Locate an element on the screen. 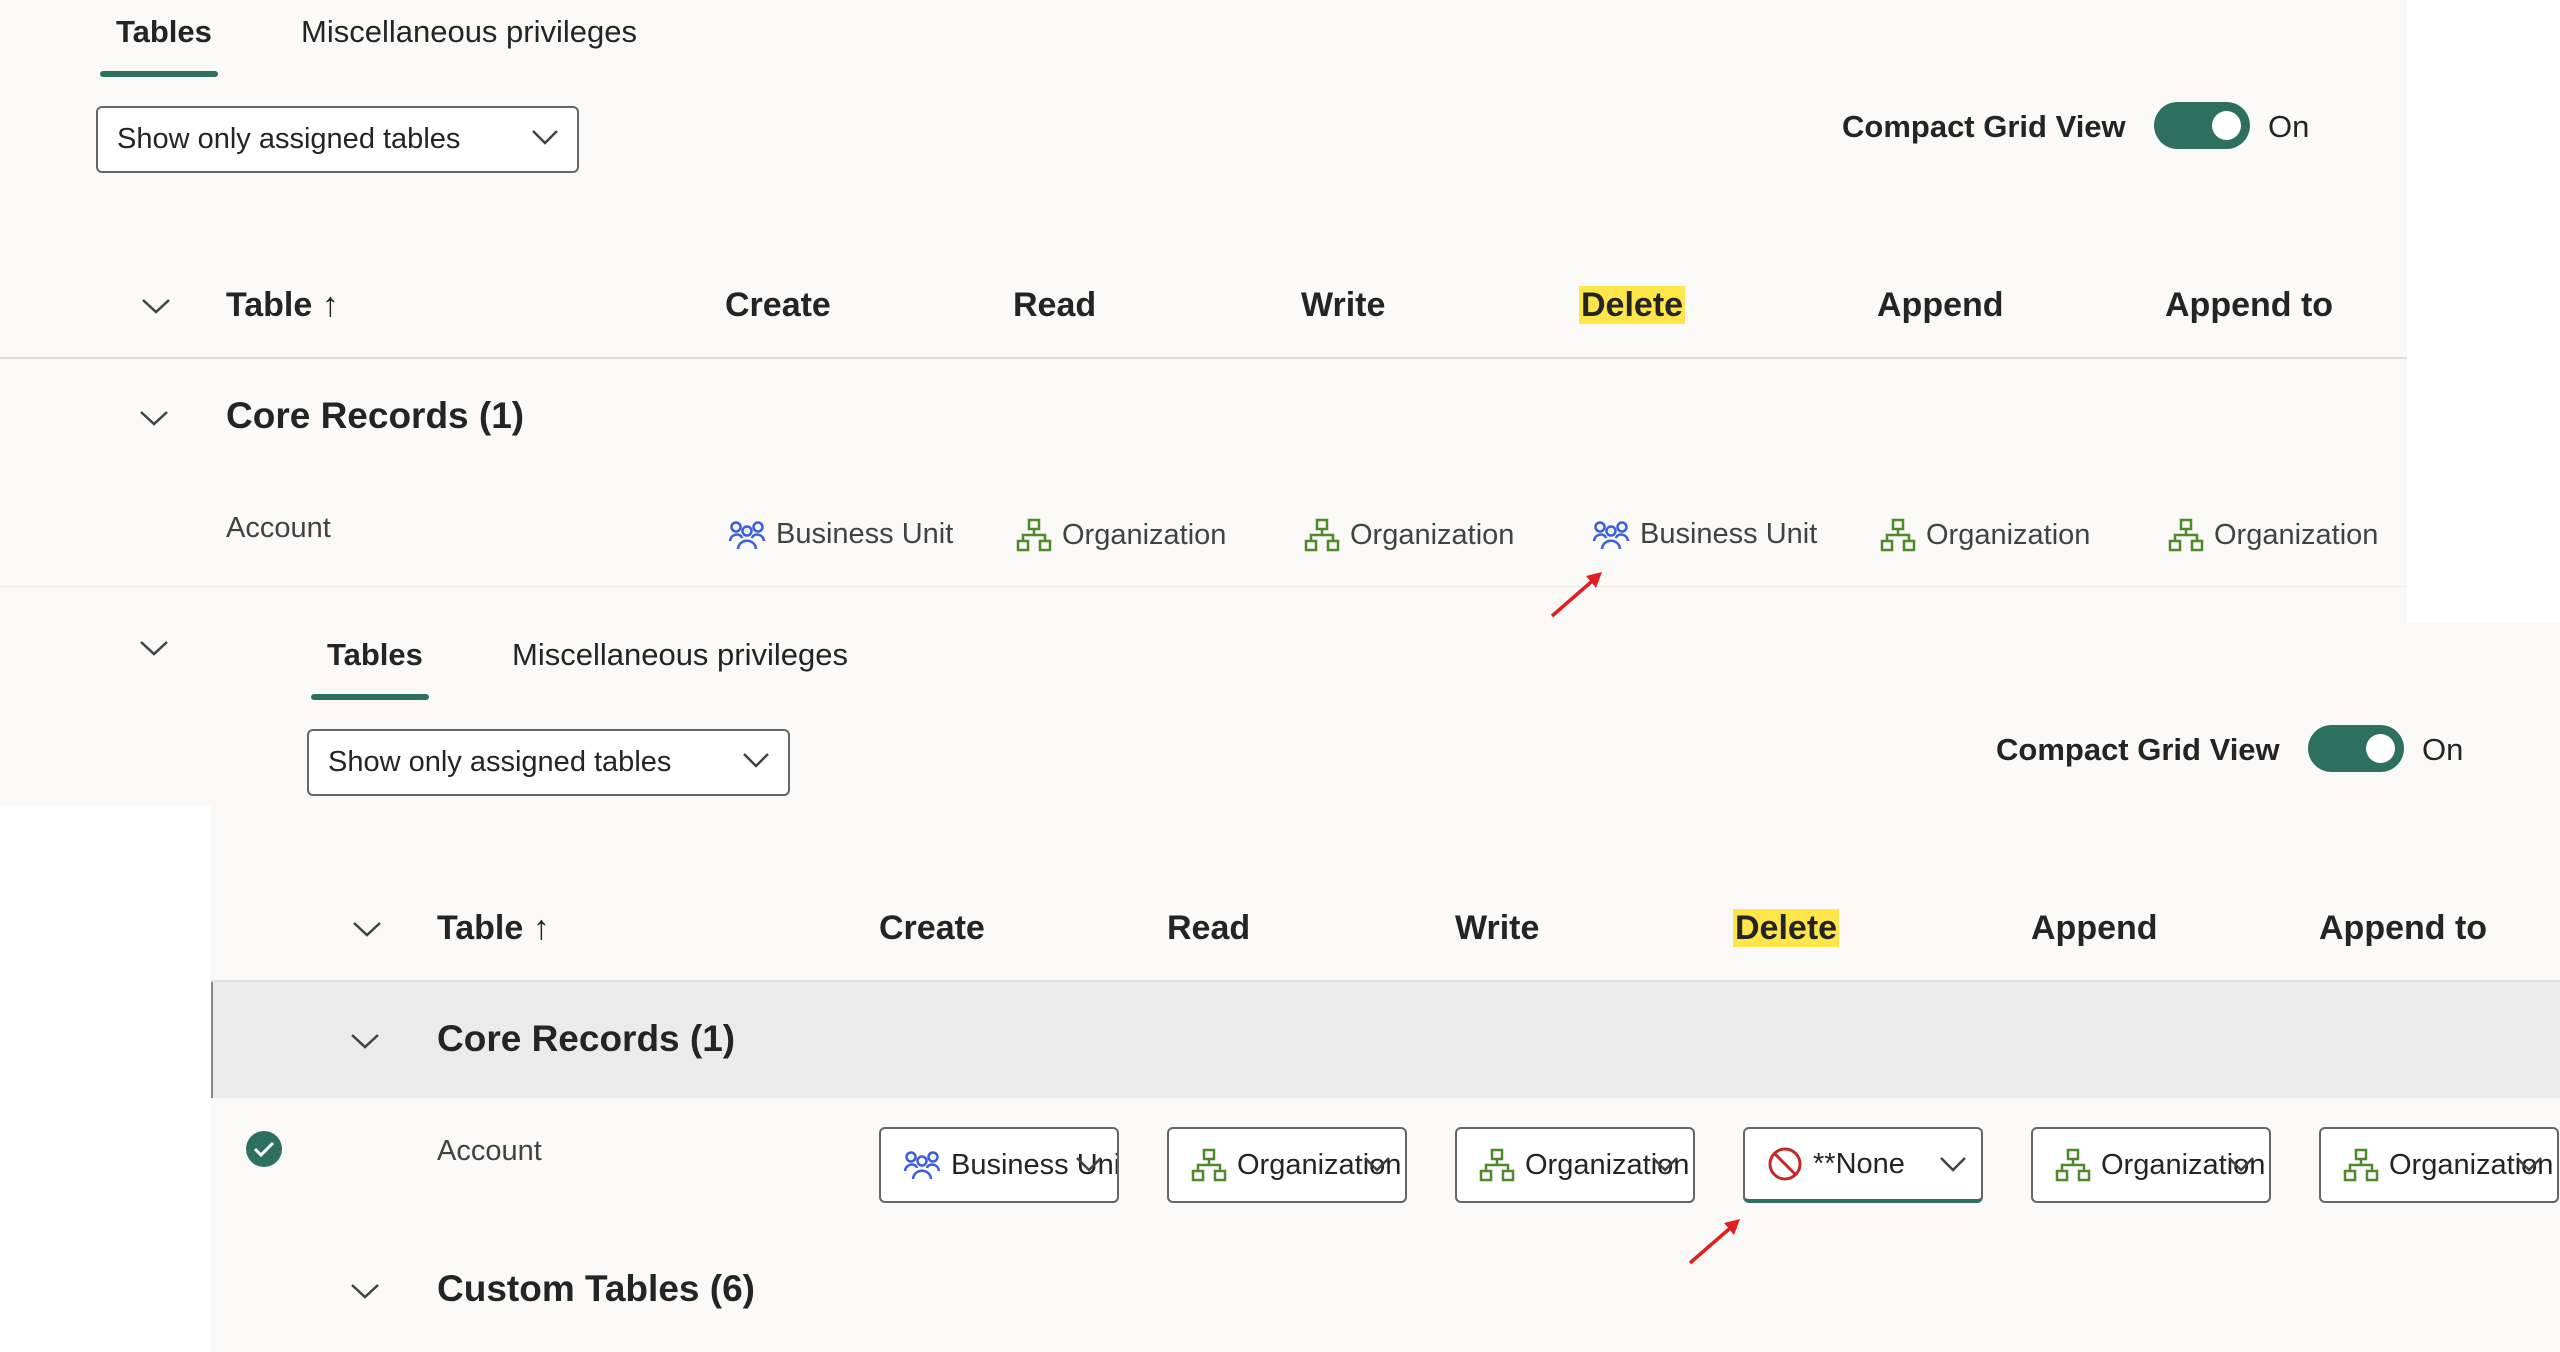  privilege-delete-dropdown: **None is located at coordinates (1863, 1165).